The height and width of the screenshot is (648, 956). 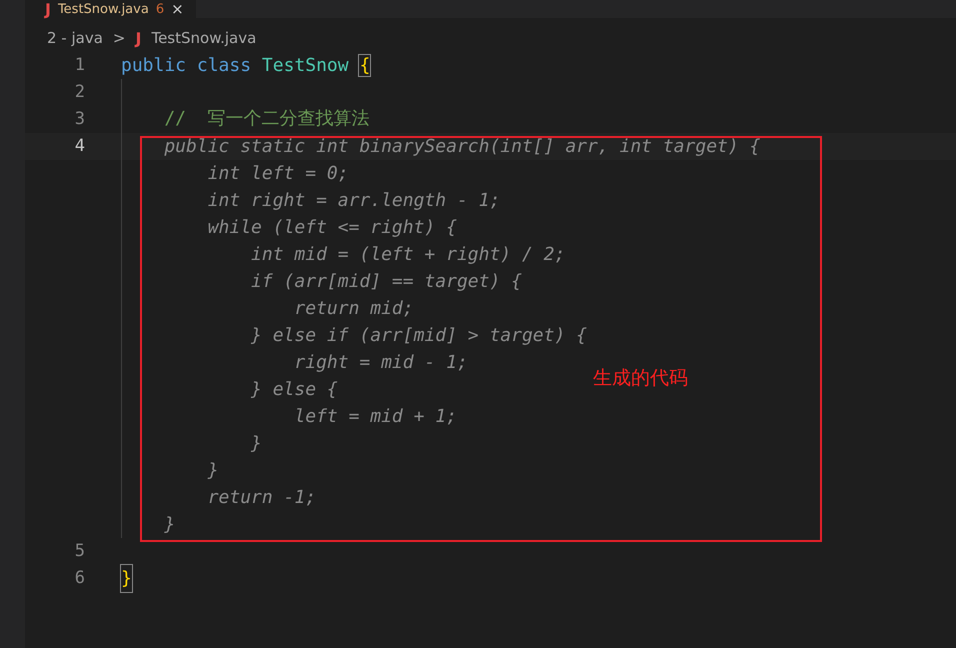 What do you see at coordinates (126, 578) in the screenshot?
I see `code-line: }` at bounding box center [126, 578].